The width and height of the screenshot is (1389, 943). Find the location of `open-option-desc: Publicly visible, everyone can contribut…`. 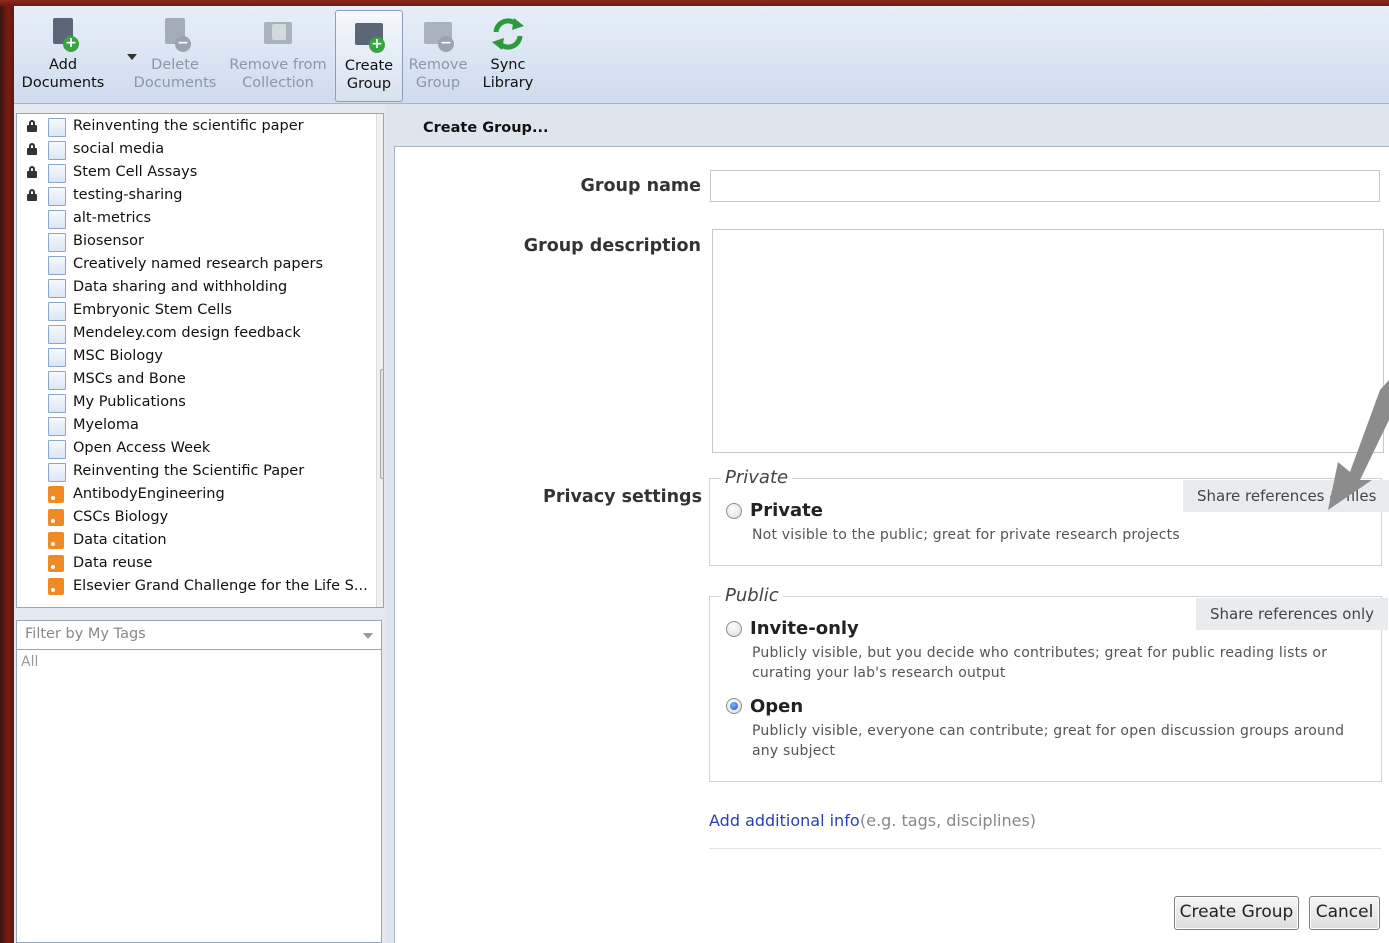

open-option-desc: Publicly visible, everyone can contribut… is located at coordinates (1048, 741).